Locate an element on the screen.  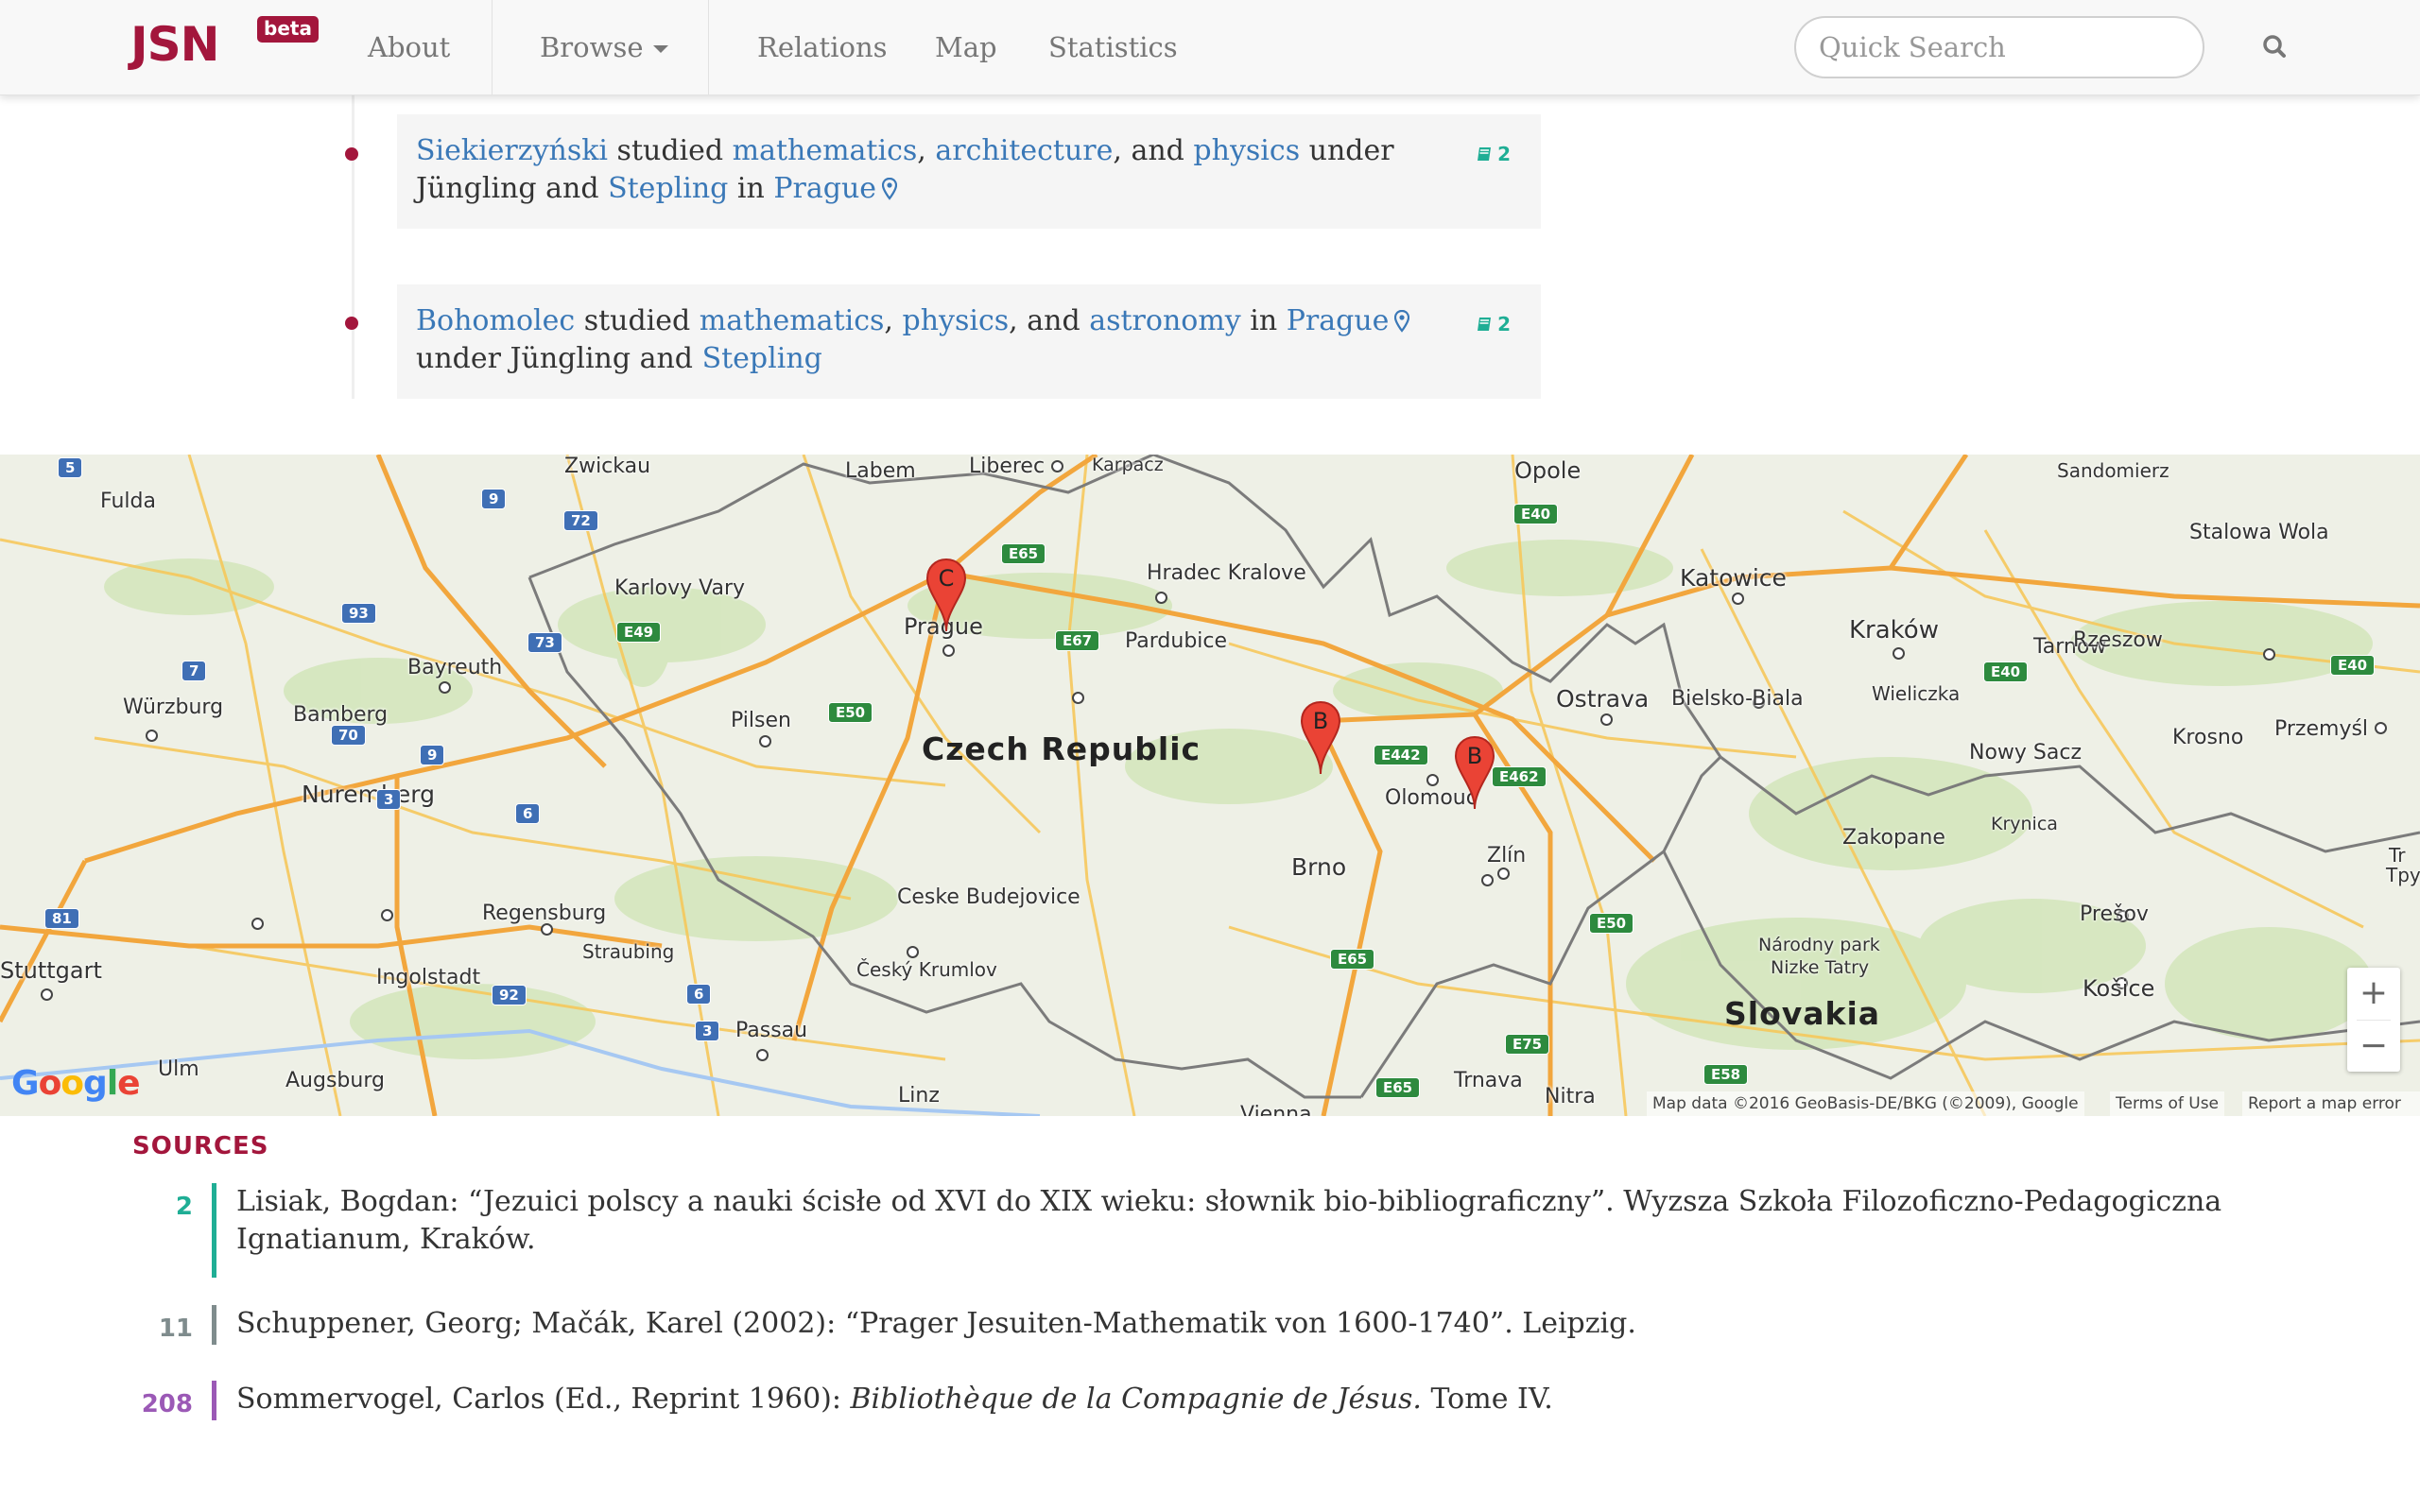
subject-link: astronomy is located at coordinates (1165, 320).